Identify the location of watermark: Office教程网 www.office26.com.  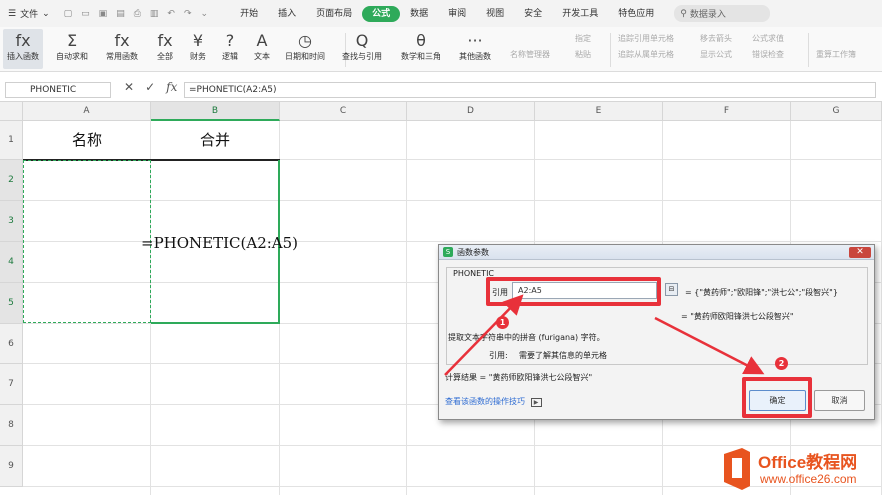
(800, 468).